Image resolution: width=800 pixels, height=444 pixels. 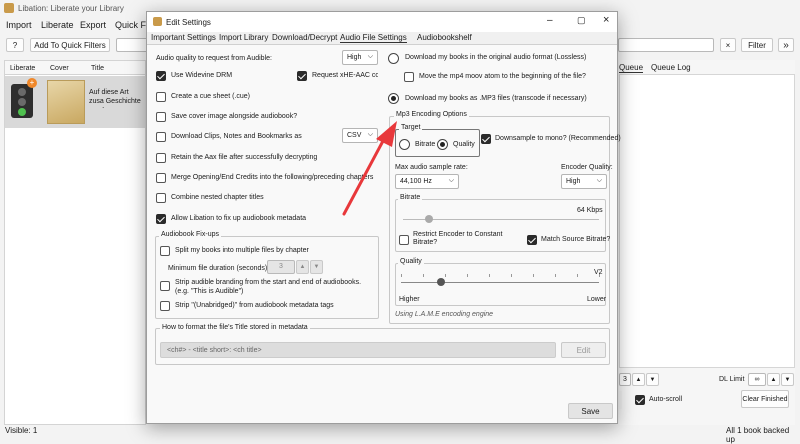 I want to click on annotation-arrow-shaft, so click(x=363, y=177).